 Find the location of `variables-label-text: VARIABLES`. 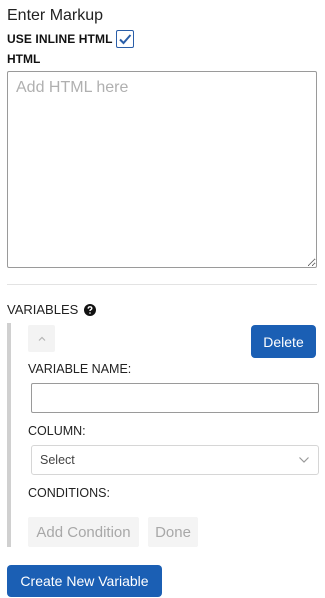

variables-label-text: VARIABLES is located at coordinates (43, 309).